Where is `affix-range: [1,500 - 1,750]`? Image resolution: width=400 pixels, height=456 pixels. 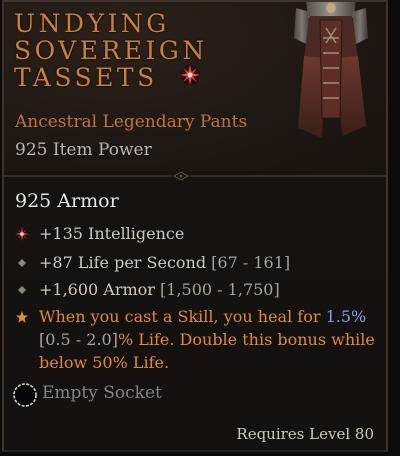 affix-range: [1,500 - 1,750] is located at coordinates (220, 289).